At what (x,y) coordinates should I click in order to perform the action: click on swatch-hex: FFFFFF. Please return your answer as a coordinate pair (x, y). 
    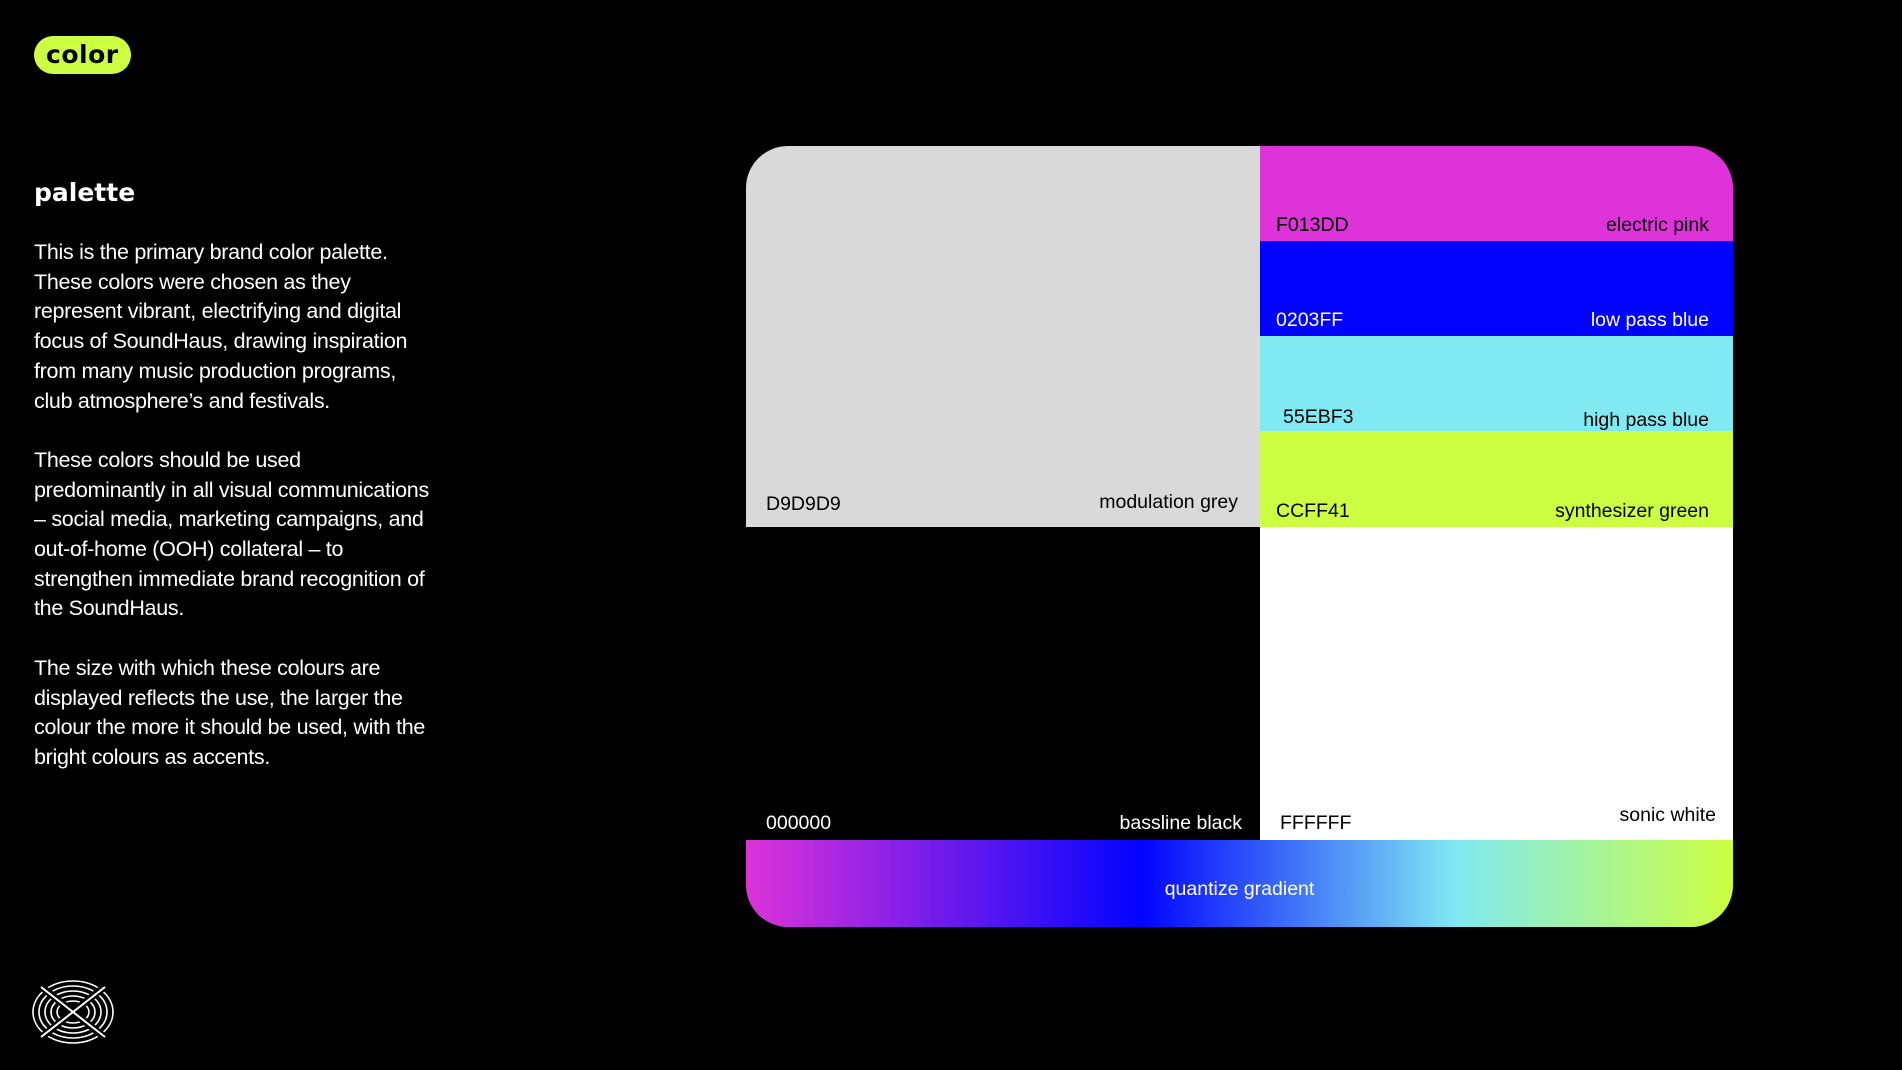
    Looking at the image, I should click on (1316, 823).